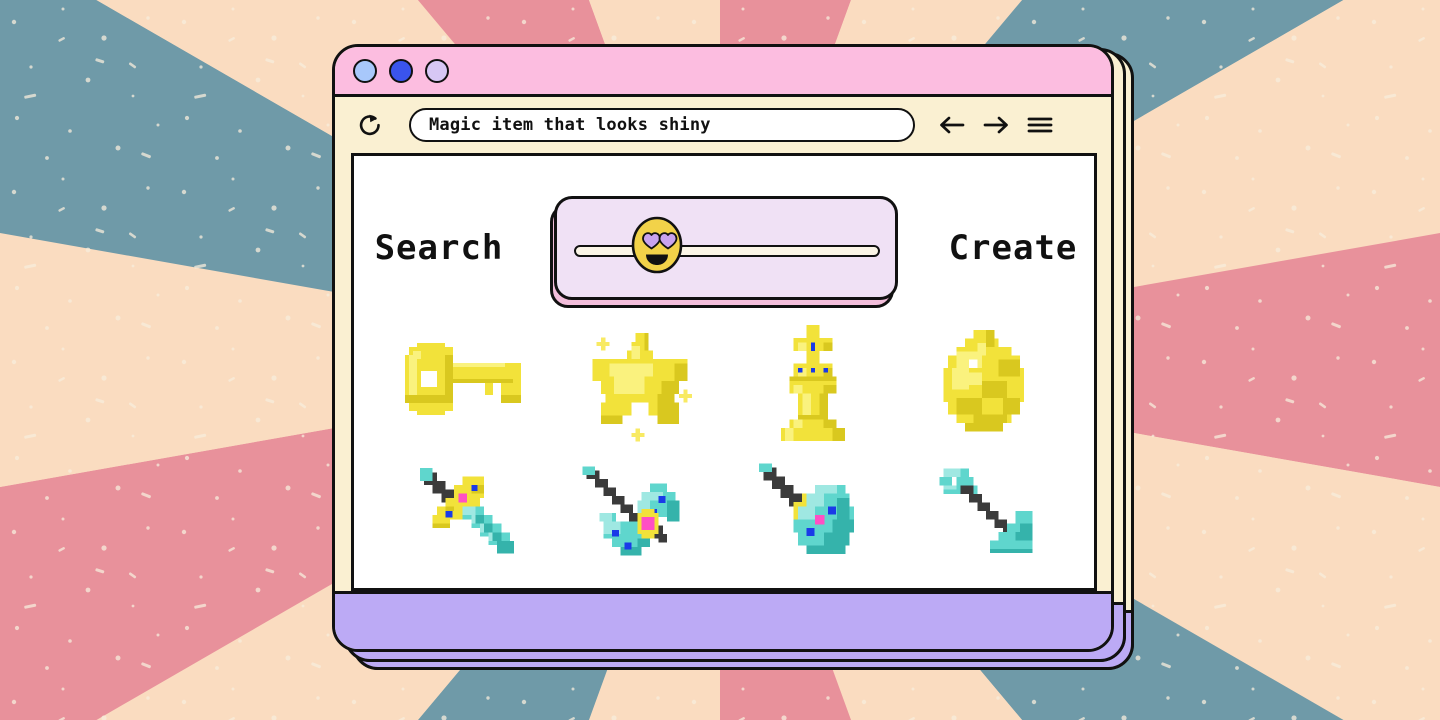  Describe the element at coordinates (570, 125) in the screenshot. I see `url-text: Magic item that looks shiny` at that location.